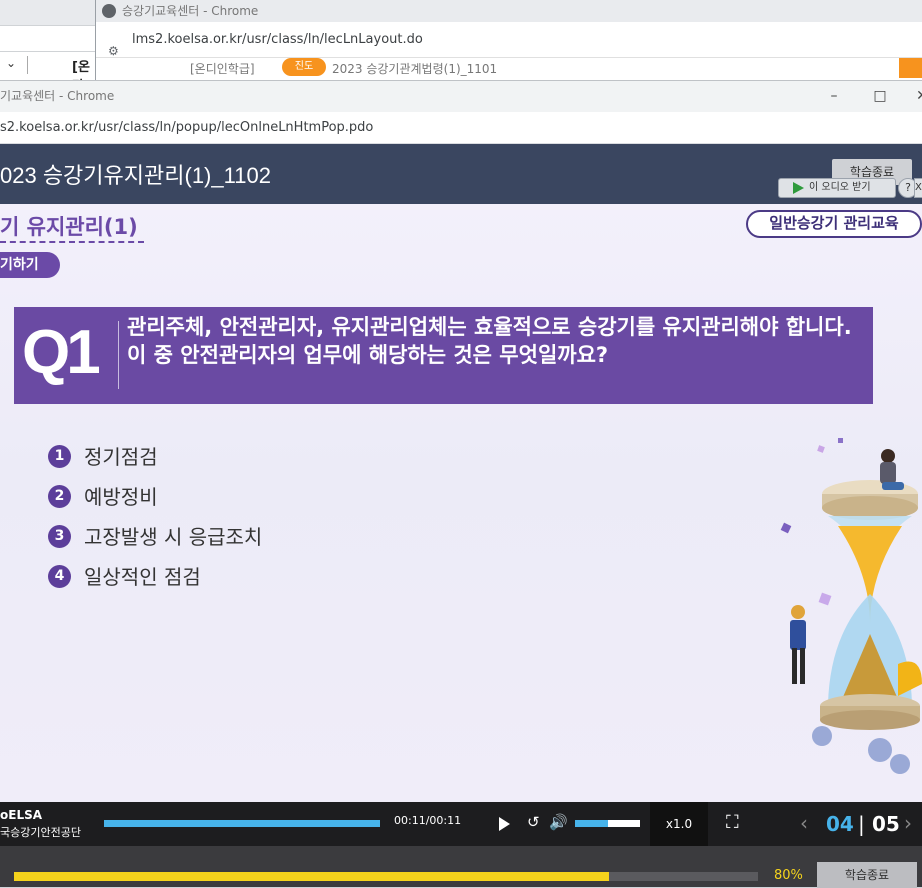 This screenshot has width=922, height=888. What do you see at coordinates (142, 577) in the screenshot?
I see `option-label: 일상적인 점검` at bounding box center [142, 577].